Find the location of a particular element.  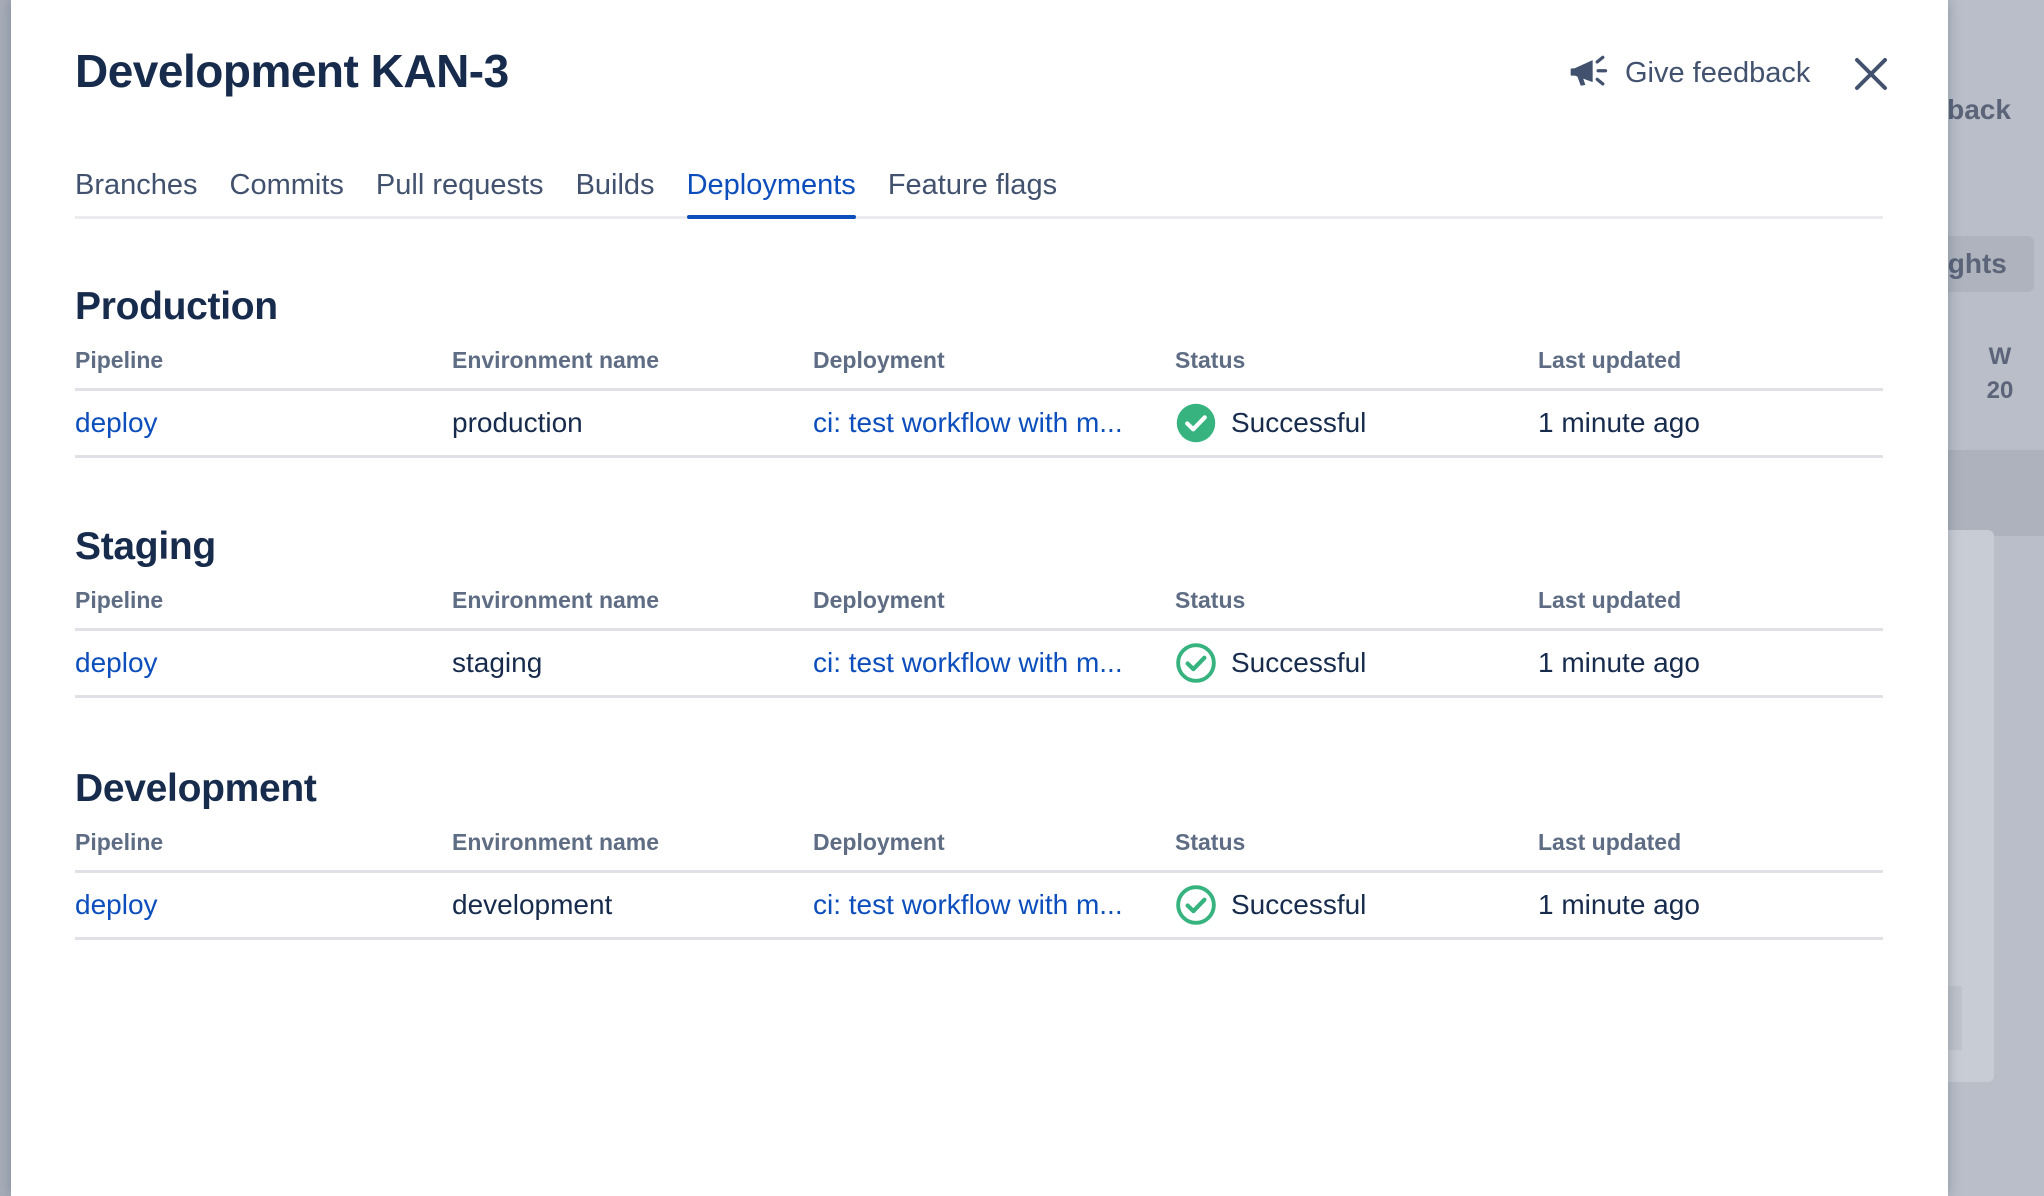

section-title: Production is located at coordinates (176, 306).